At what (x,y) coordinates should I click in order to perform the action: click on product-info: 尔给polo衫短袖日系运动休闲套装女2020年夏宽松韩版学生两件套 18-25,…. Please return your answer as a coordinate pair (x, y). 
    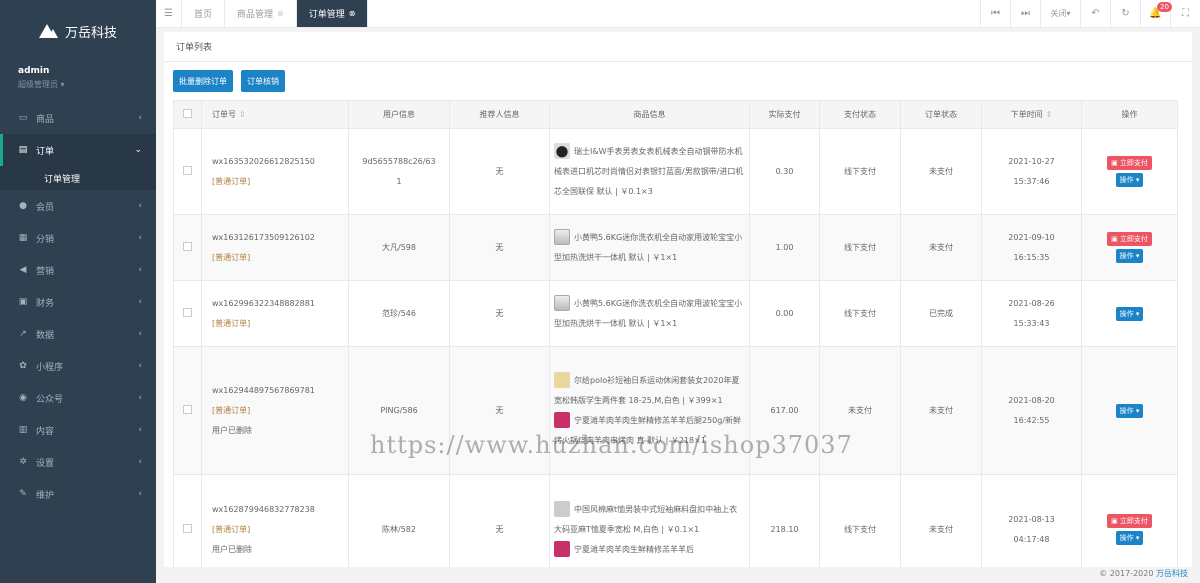
    Looking at the image, I should click on (646, 390).